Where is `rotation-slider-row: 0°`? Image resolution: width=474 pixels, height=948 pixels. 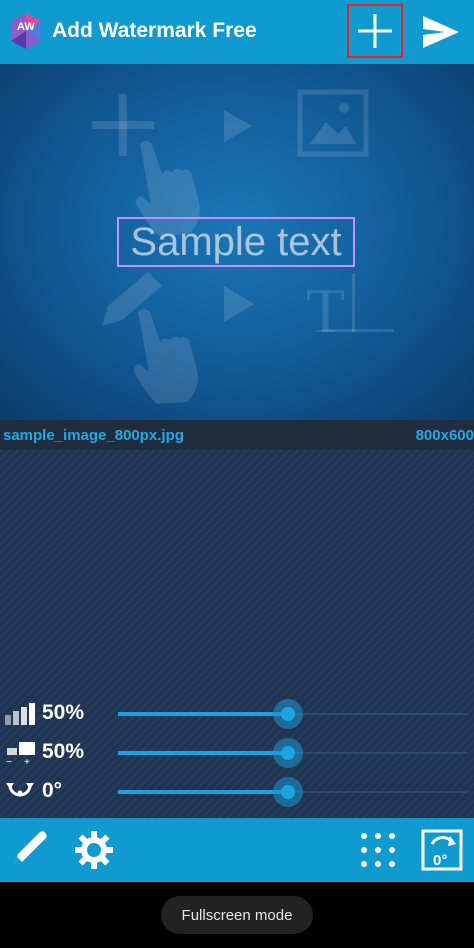 rotation-slider-row: 0° is located at coordinates (237, 792).